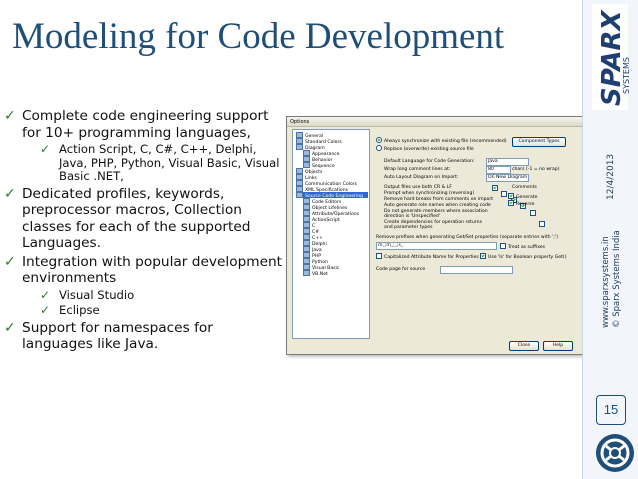 This screenshot has width=638, height=479. Describe the element at coordinates (154, 311) in the screenshot. I see `sub-bullet-item: ✓ Eclipse` at that location.